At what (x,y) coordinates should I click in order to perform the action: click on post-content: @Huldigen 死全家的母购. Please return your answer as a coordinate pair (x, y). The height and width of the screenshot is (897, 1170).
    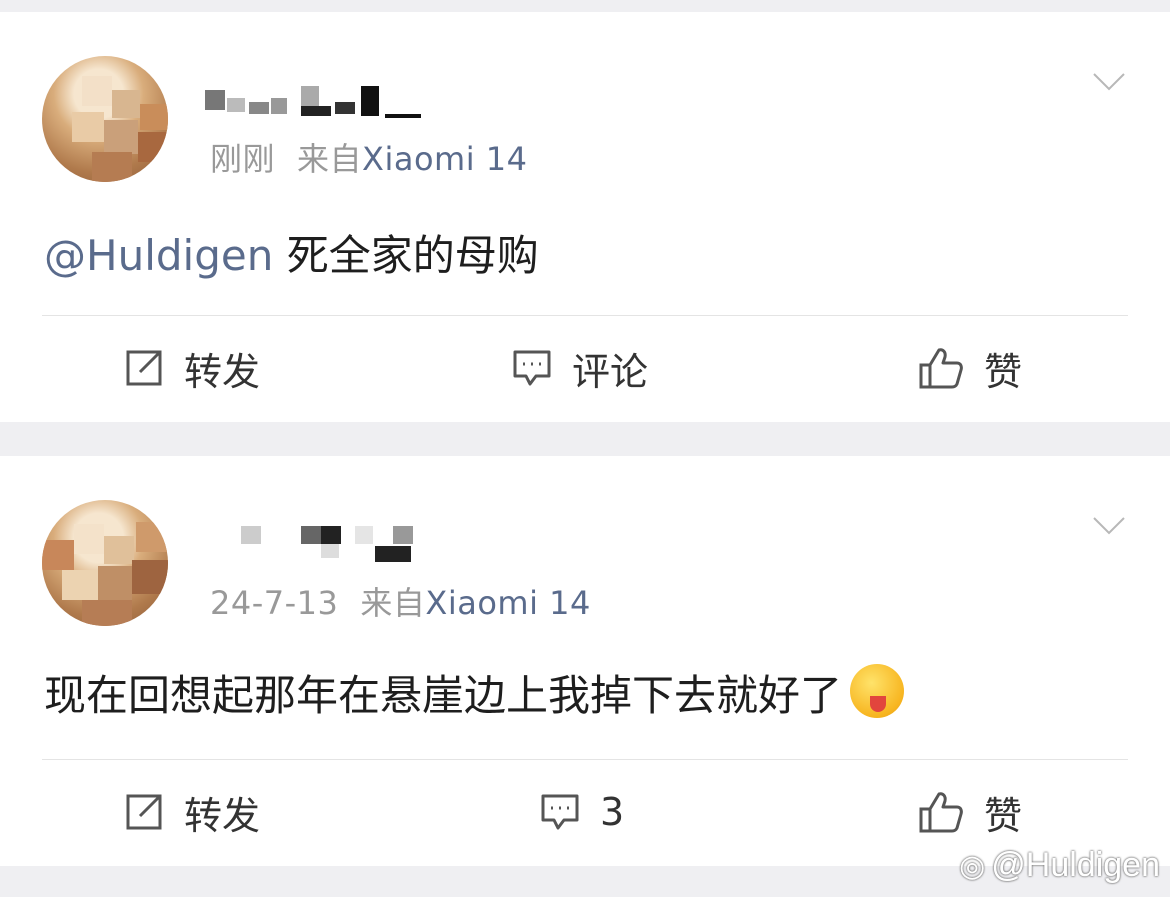
    Looking at the image, I should click on (291, 252).